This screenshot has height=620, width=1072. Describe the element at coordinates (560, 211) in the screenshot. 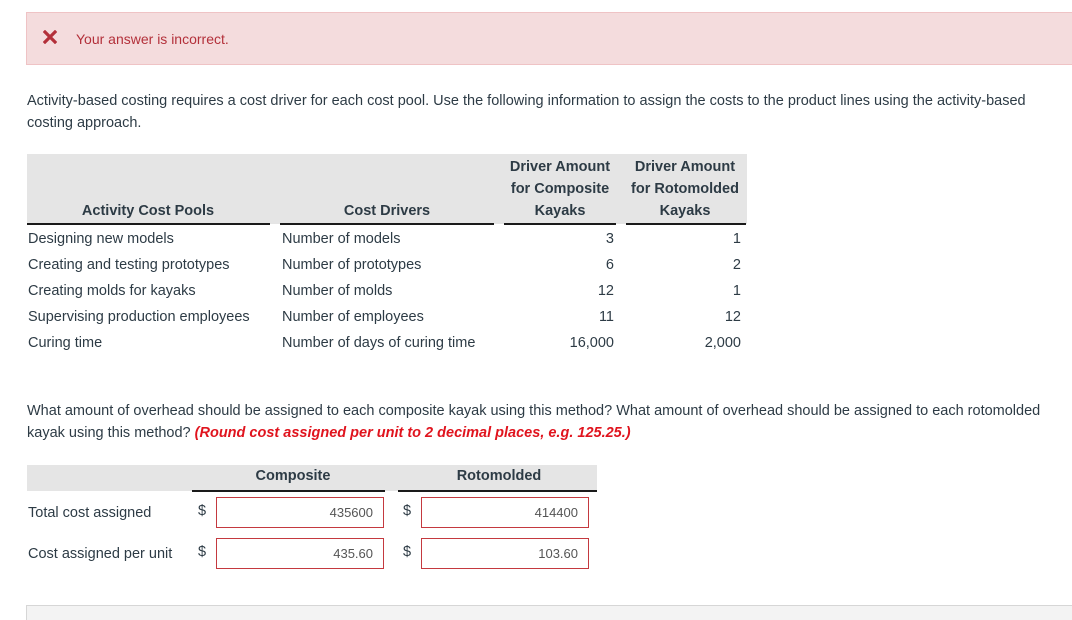

I see `header-composite-line3: Kayaks` at that location.